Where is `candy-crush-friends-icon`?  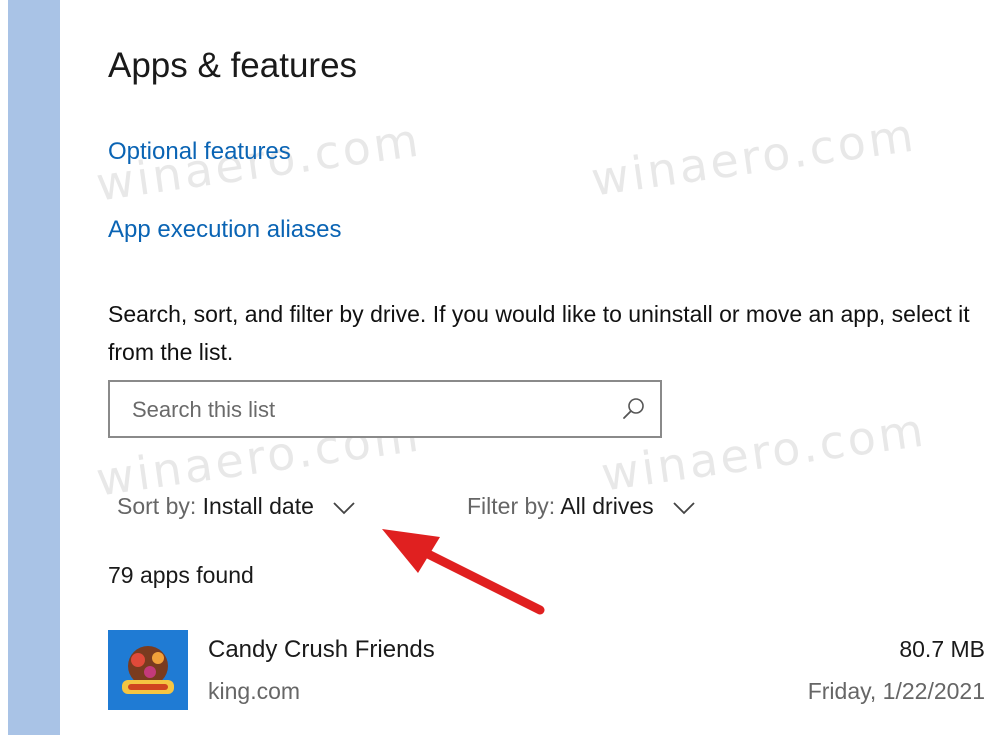 candy-crush-friends-icon is located at coordinates (148, 670).